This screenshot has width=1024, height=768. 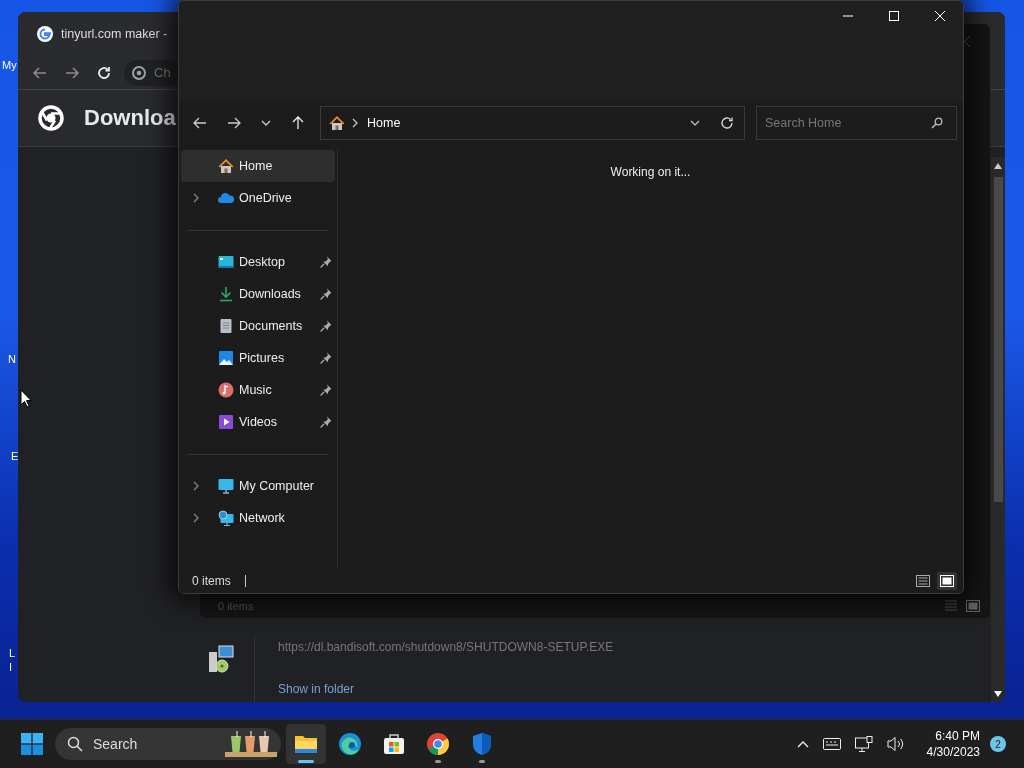 I want to click on clock: 6:40 PM 4/30/2023, so click(x=953, y=744).